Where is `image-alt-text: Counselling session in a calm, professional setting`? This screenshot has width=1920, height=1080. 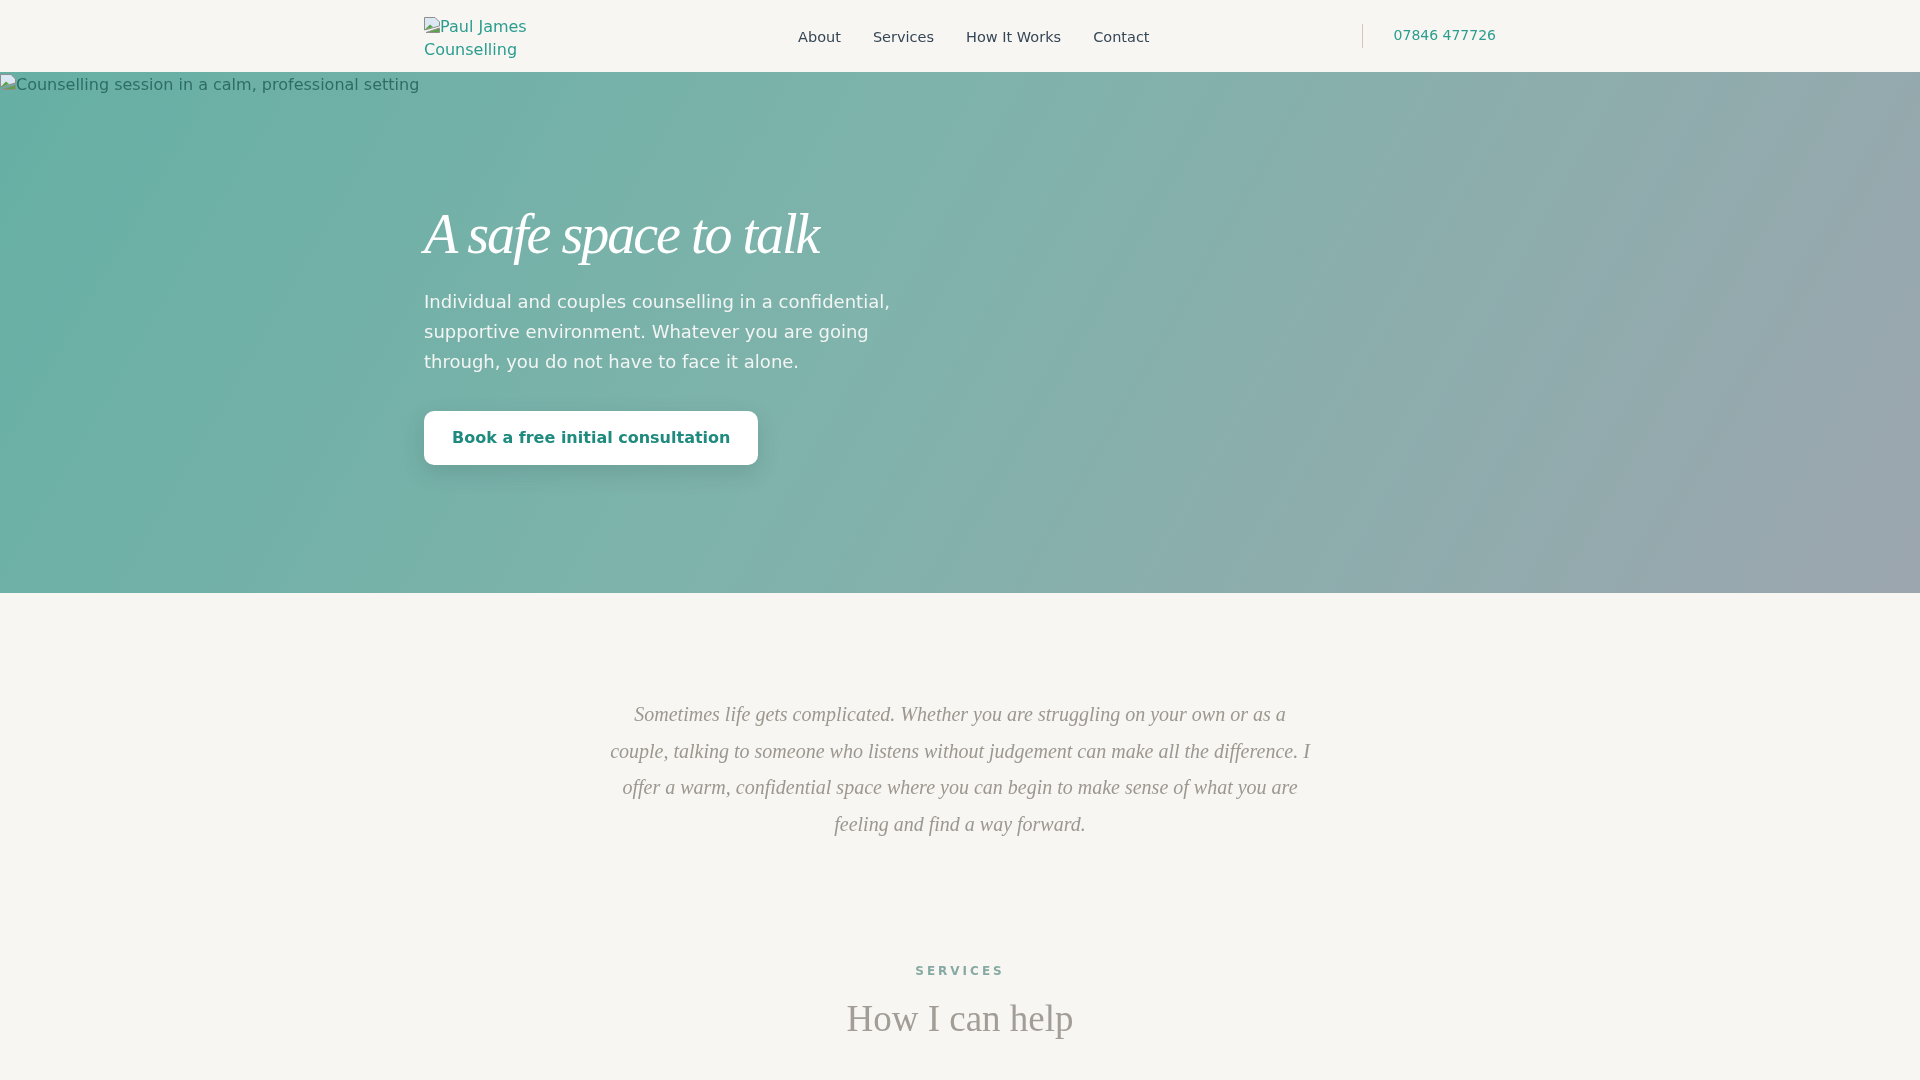
image-alt-text: Counselling session in a calm, professional setting is located at coordinates (218, 85).